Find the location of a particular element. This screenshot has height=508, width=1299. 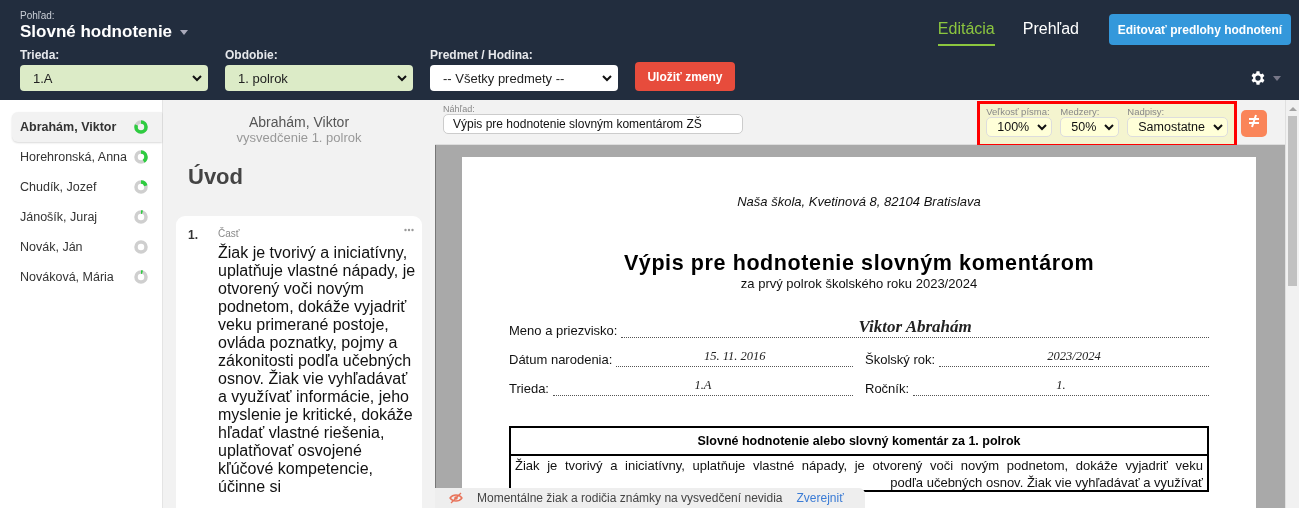

student-name: Chudík, Jozef is located at coordinates (58, 187).